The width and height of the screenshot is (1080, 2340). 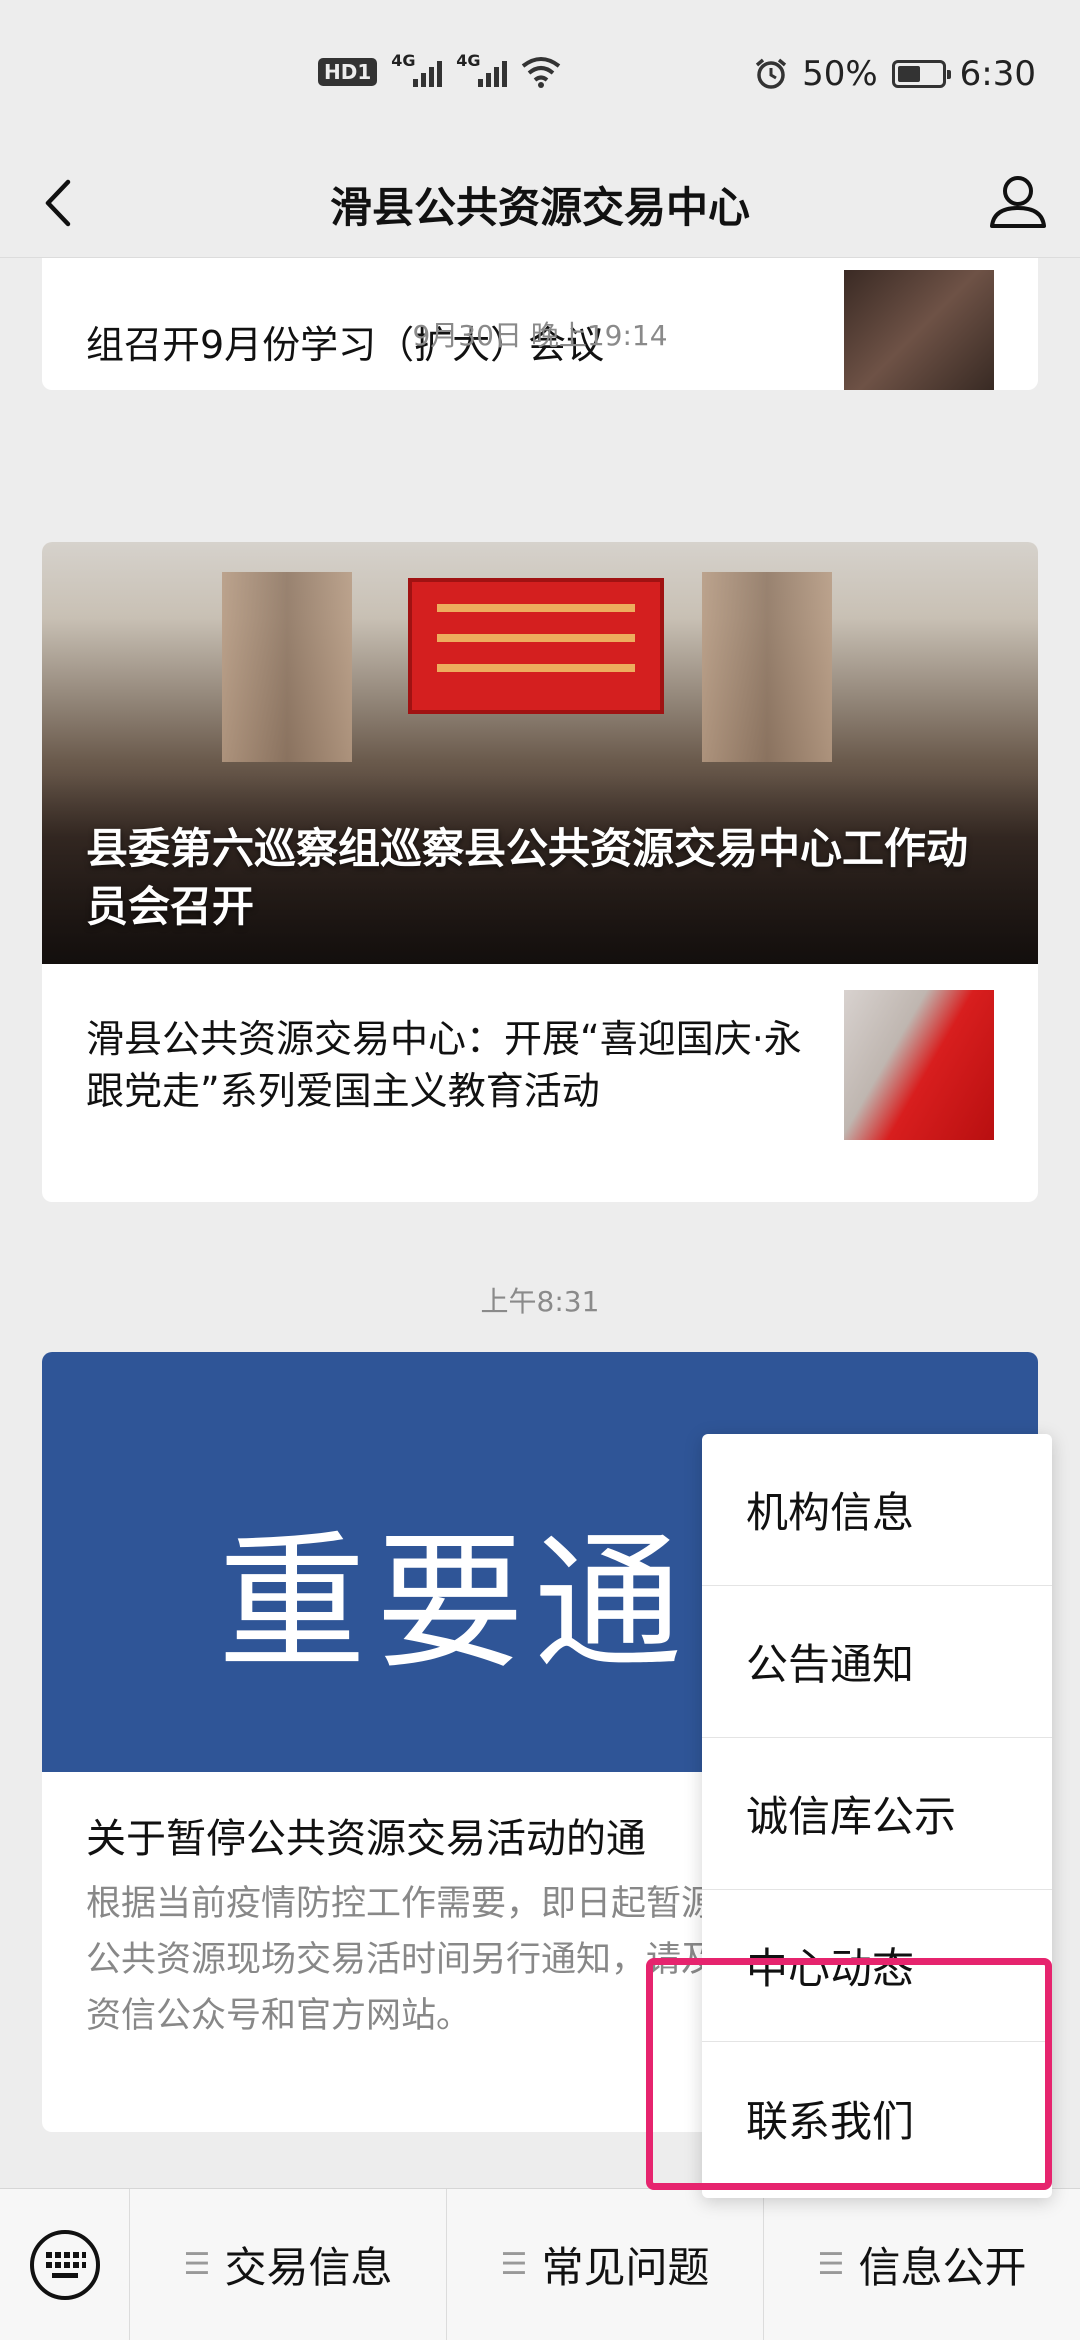 I want to click on status-right: 50% 6:30, so click(x=895, y=74).